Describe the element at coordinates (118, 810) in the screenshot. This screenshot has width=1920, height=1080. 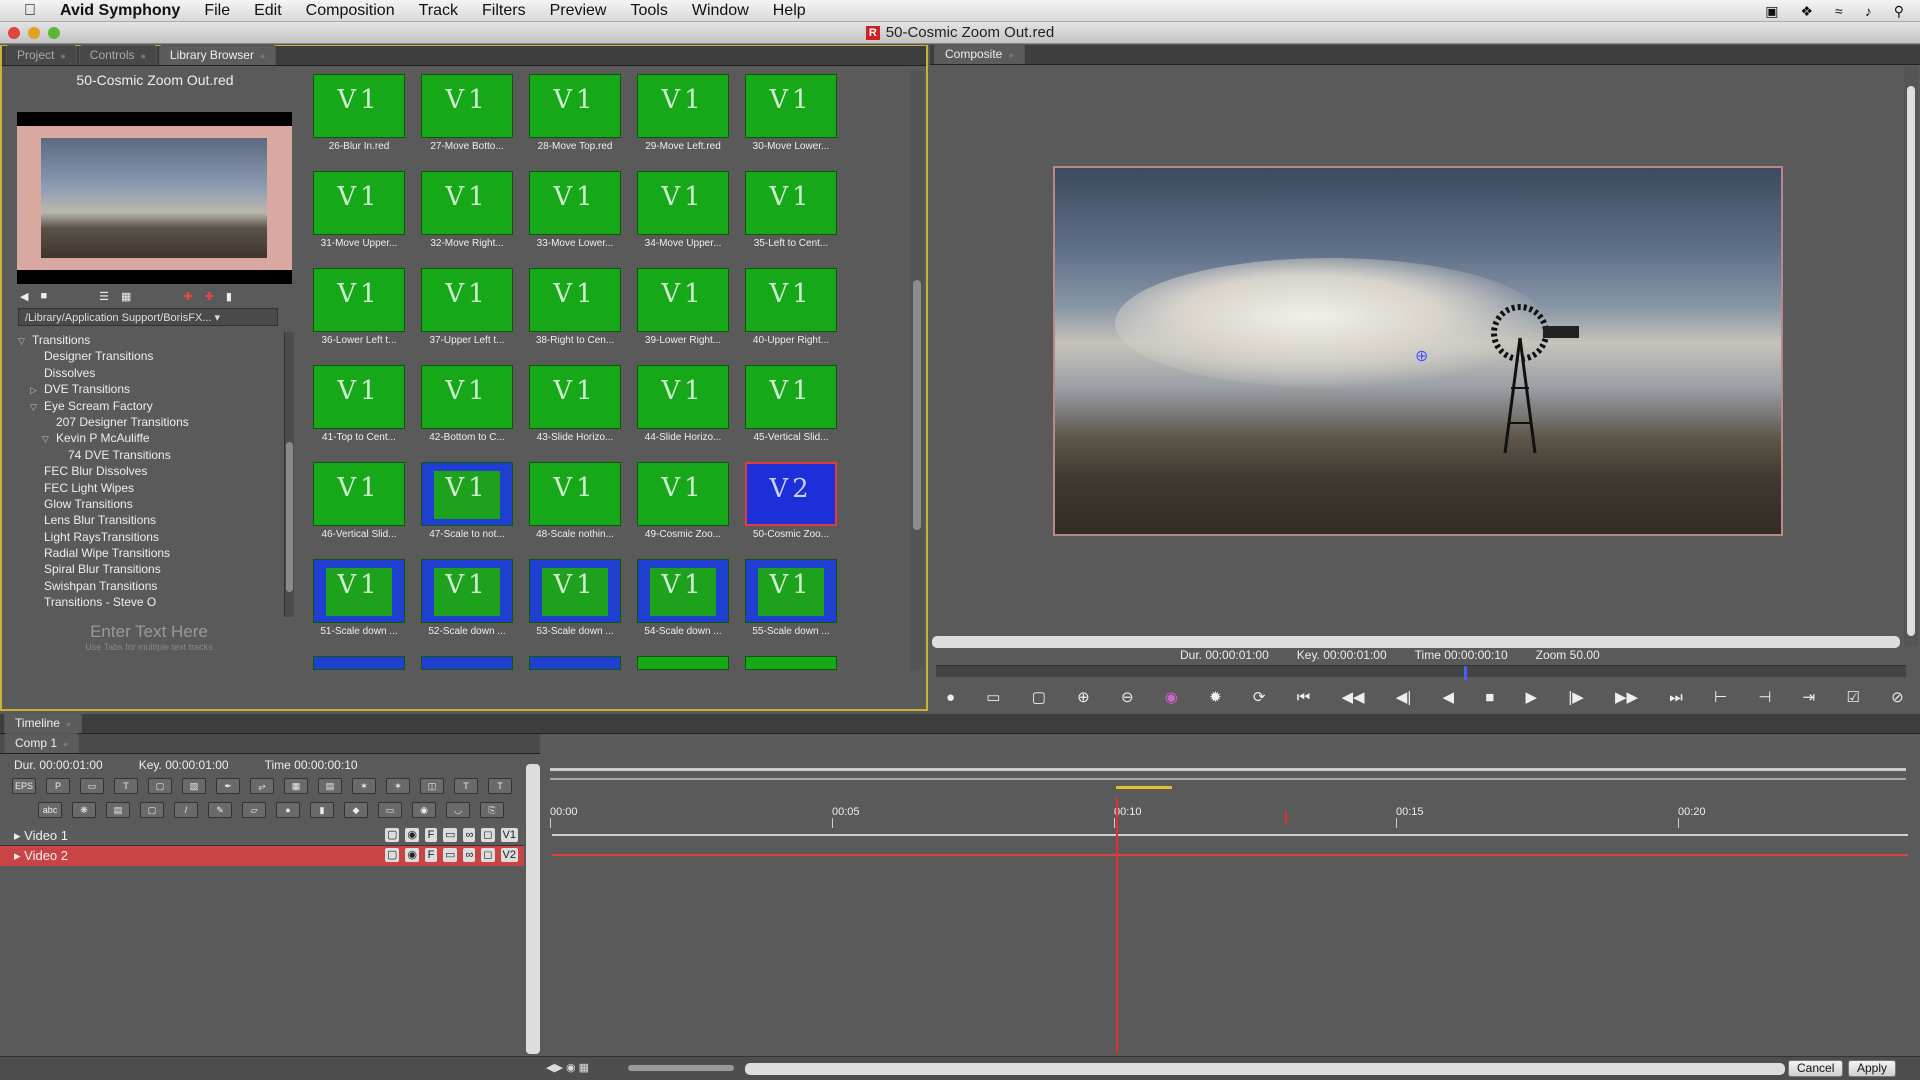
I see `bars-tool-button: ▤` at that location.